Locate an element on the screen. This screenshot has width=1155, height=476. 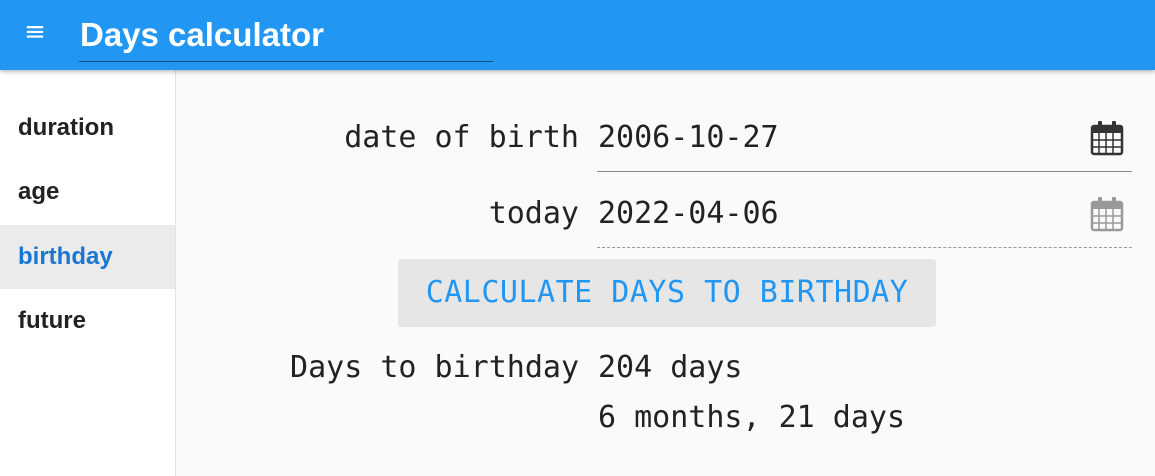
title-field: Days calculator is located at coordinates (286, 36).